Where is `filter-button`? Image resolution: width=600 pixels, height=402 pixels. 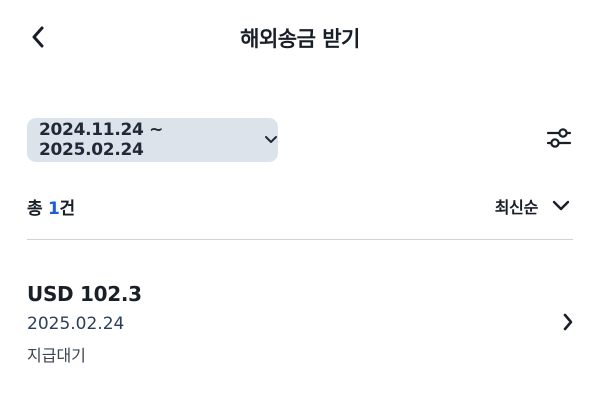 filter-button is located at coordinates (559, 140).